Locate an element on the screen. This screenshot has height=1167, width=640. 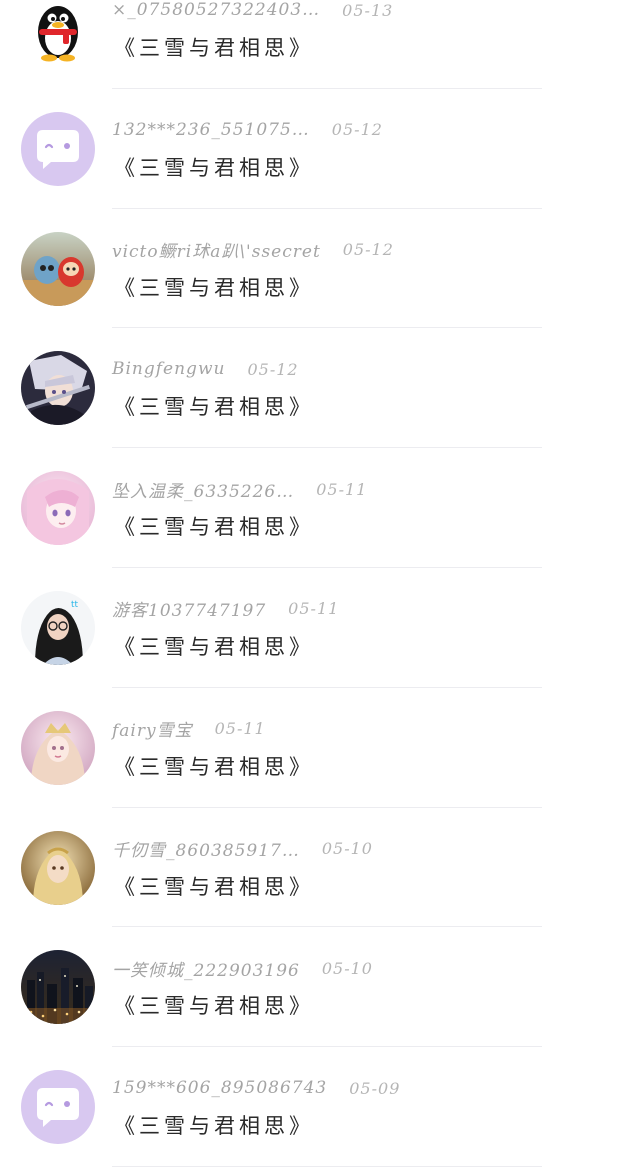
username: Bingfengwu is located at coordinates (168, 369).